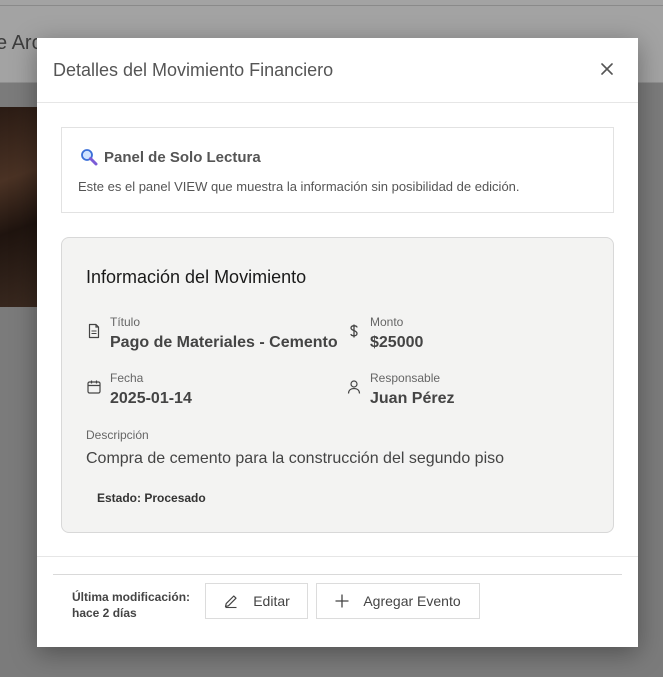 The height and width of the screenshot is (677, 663). I want to click on field-amount-value: $25000, so click(397, 342).